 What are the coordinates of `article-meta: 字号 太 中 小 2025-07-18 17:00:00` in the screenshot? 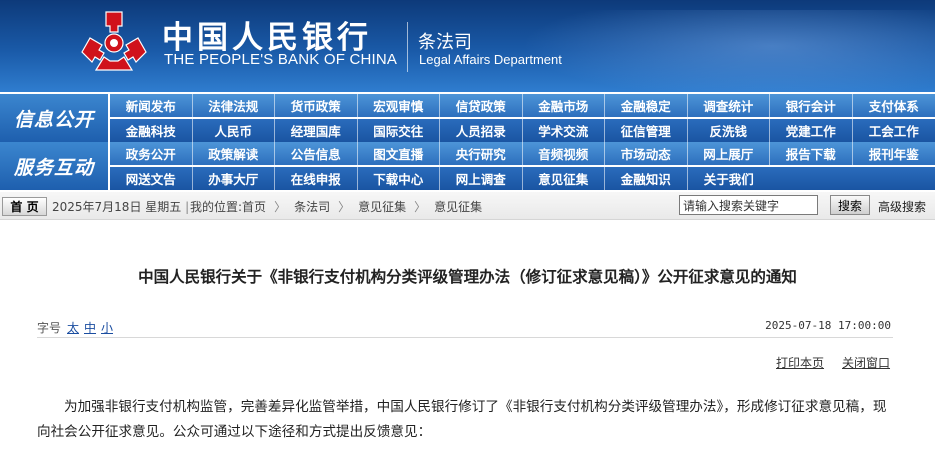 It's located at (465, 326).